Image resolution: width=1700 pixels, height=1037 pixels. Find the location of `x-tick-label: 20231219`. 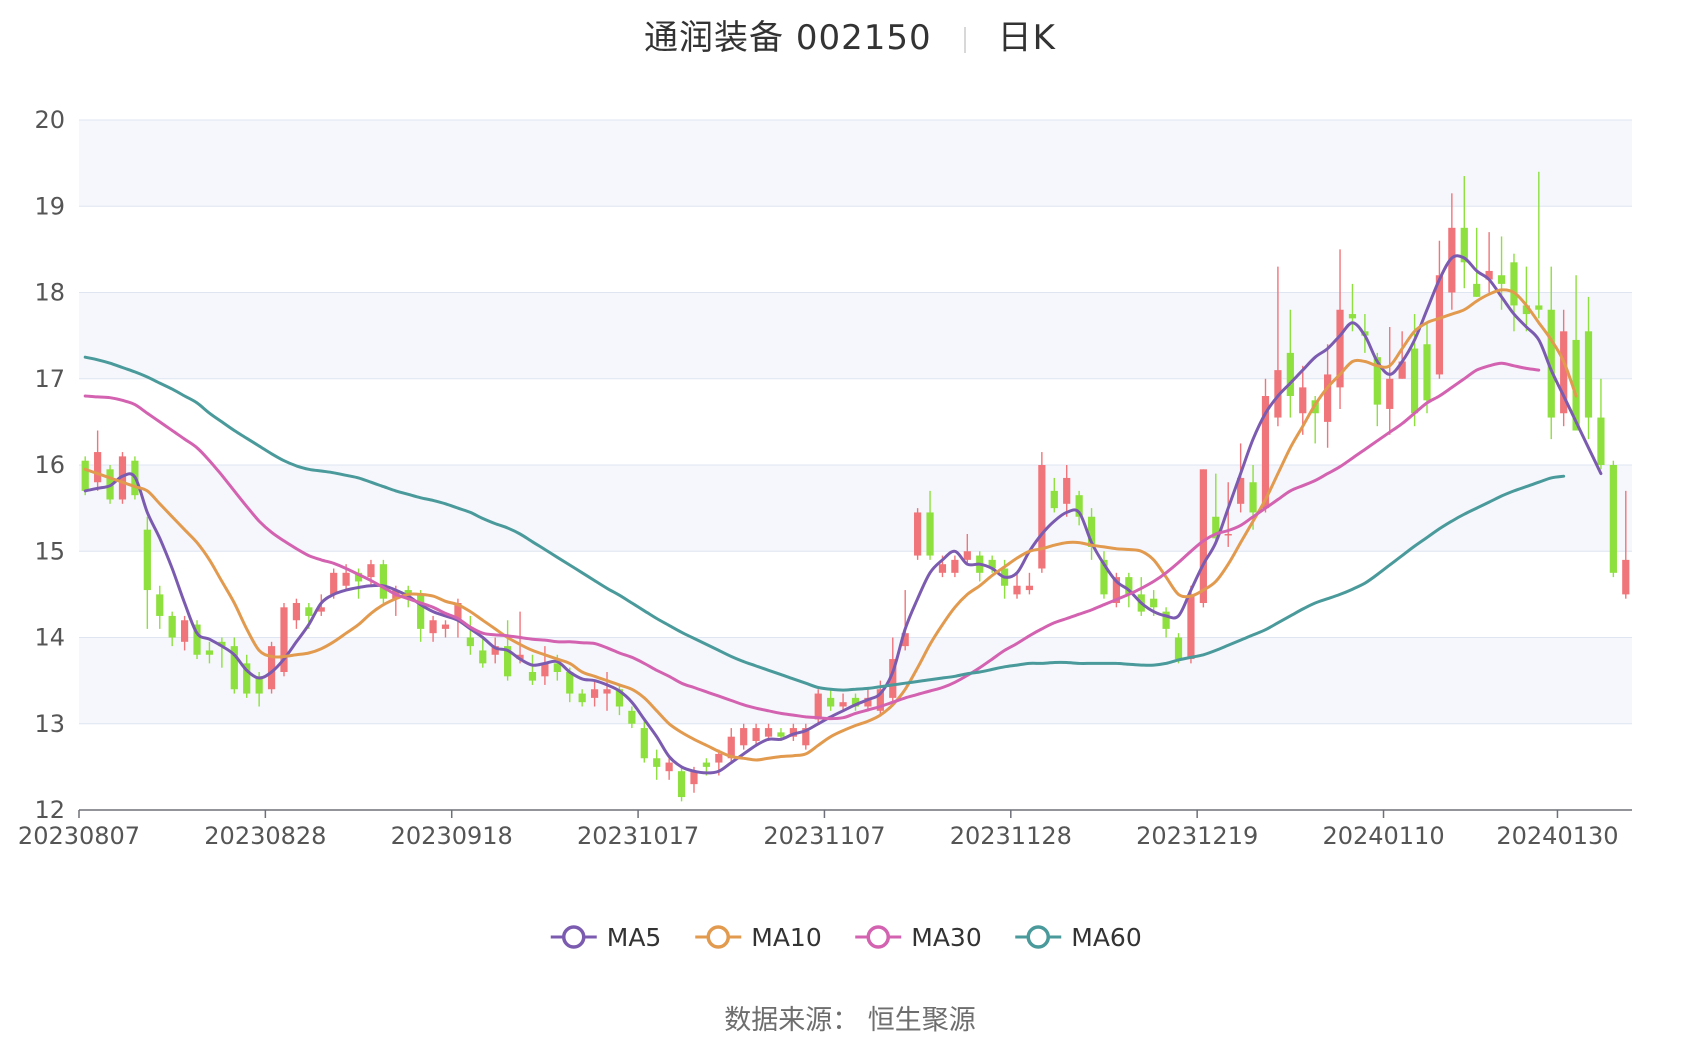

x-tick-label: 20231219 is located at coordinates (1197, 836).